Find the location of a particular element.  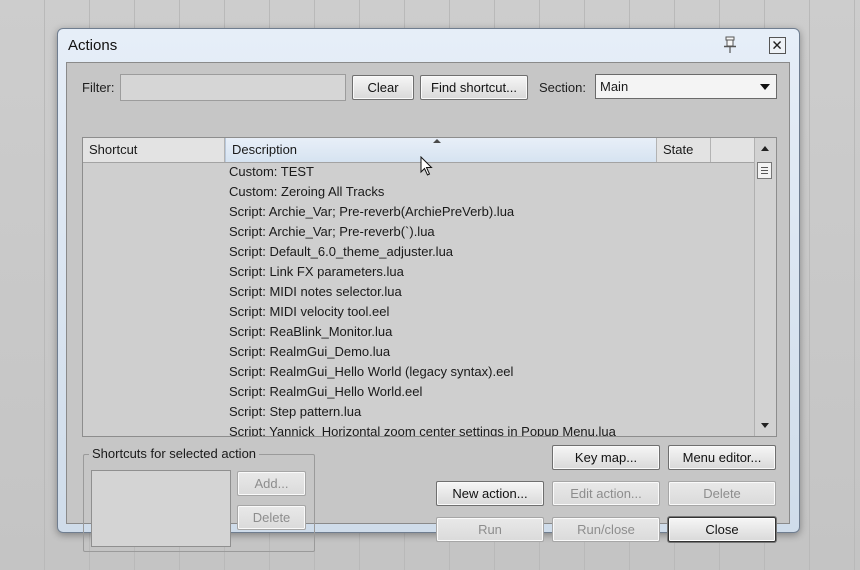

pin-icon is located at coordinates (730, 45).